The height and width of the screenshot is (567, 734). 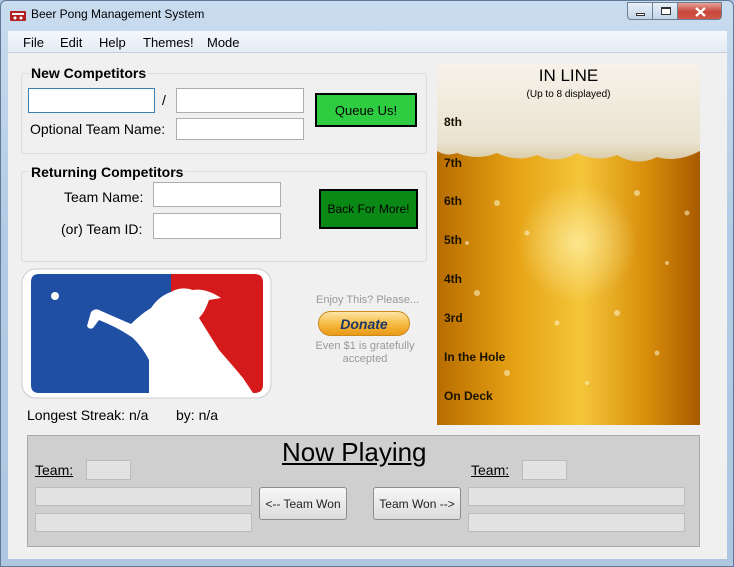 I want to click on left-team-id-box, so click(x=108, y=470).